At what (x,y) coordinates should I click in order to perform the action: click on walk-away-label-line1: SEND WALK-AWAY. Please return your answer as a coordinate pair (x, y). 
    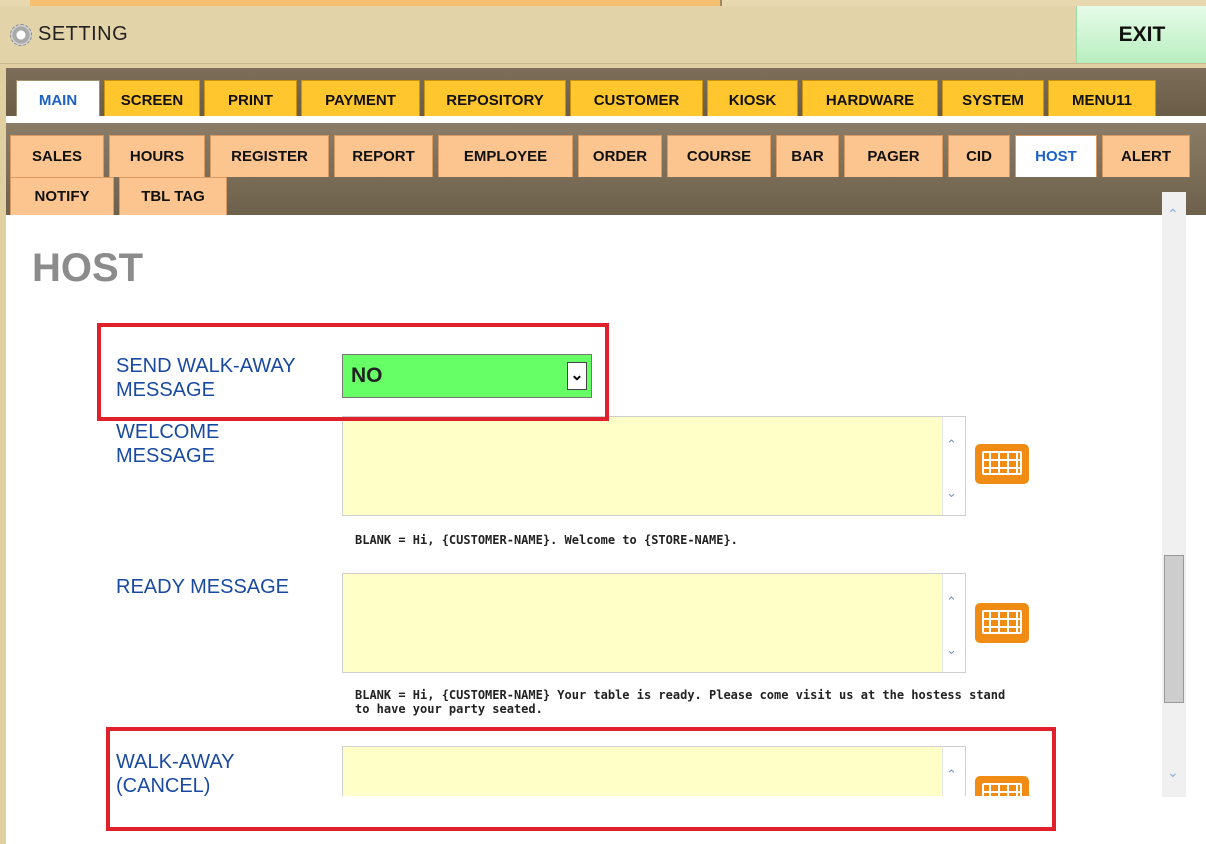
    Looking at the image, I should click on (206, 366).